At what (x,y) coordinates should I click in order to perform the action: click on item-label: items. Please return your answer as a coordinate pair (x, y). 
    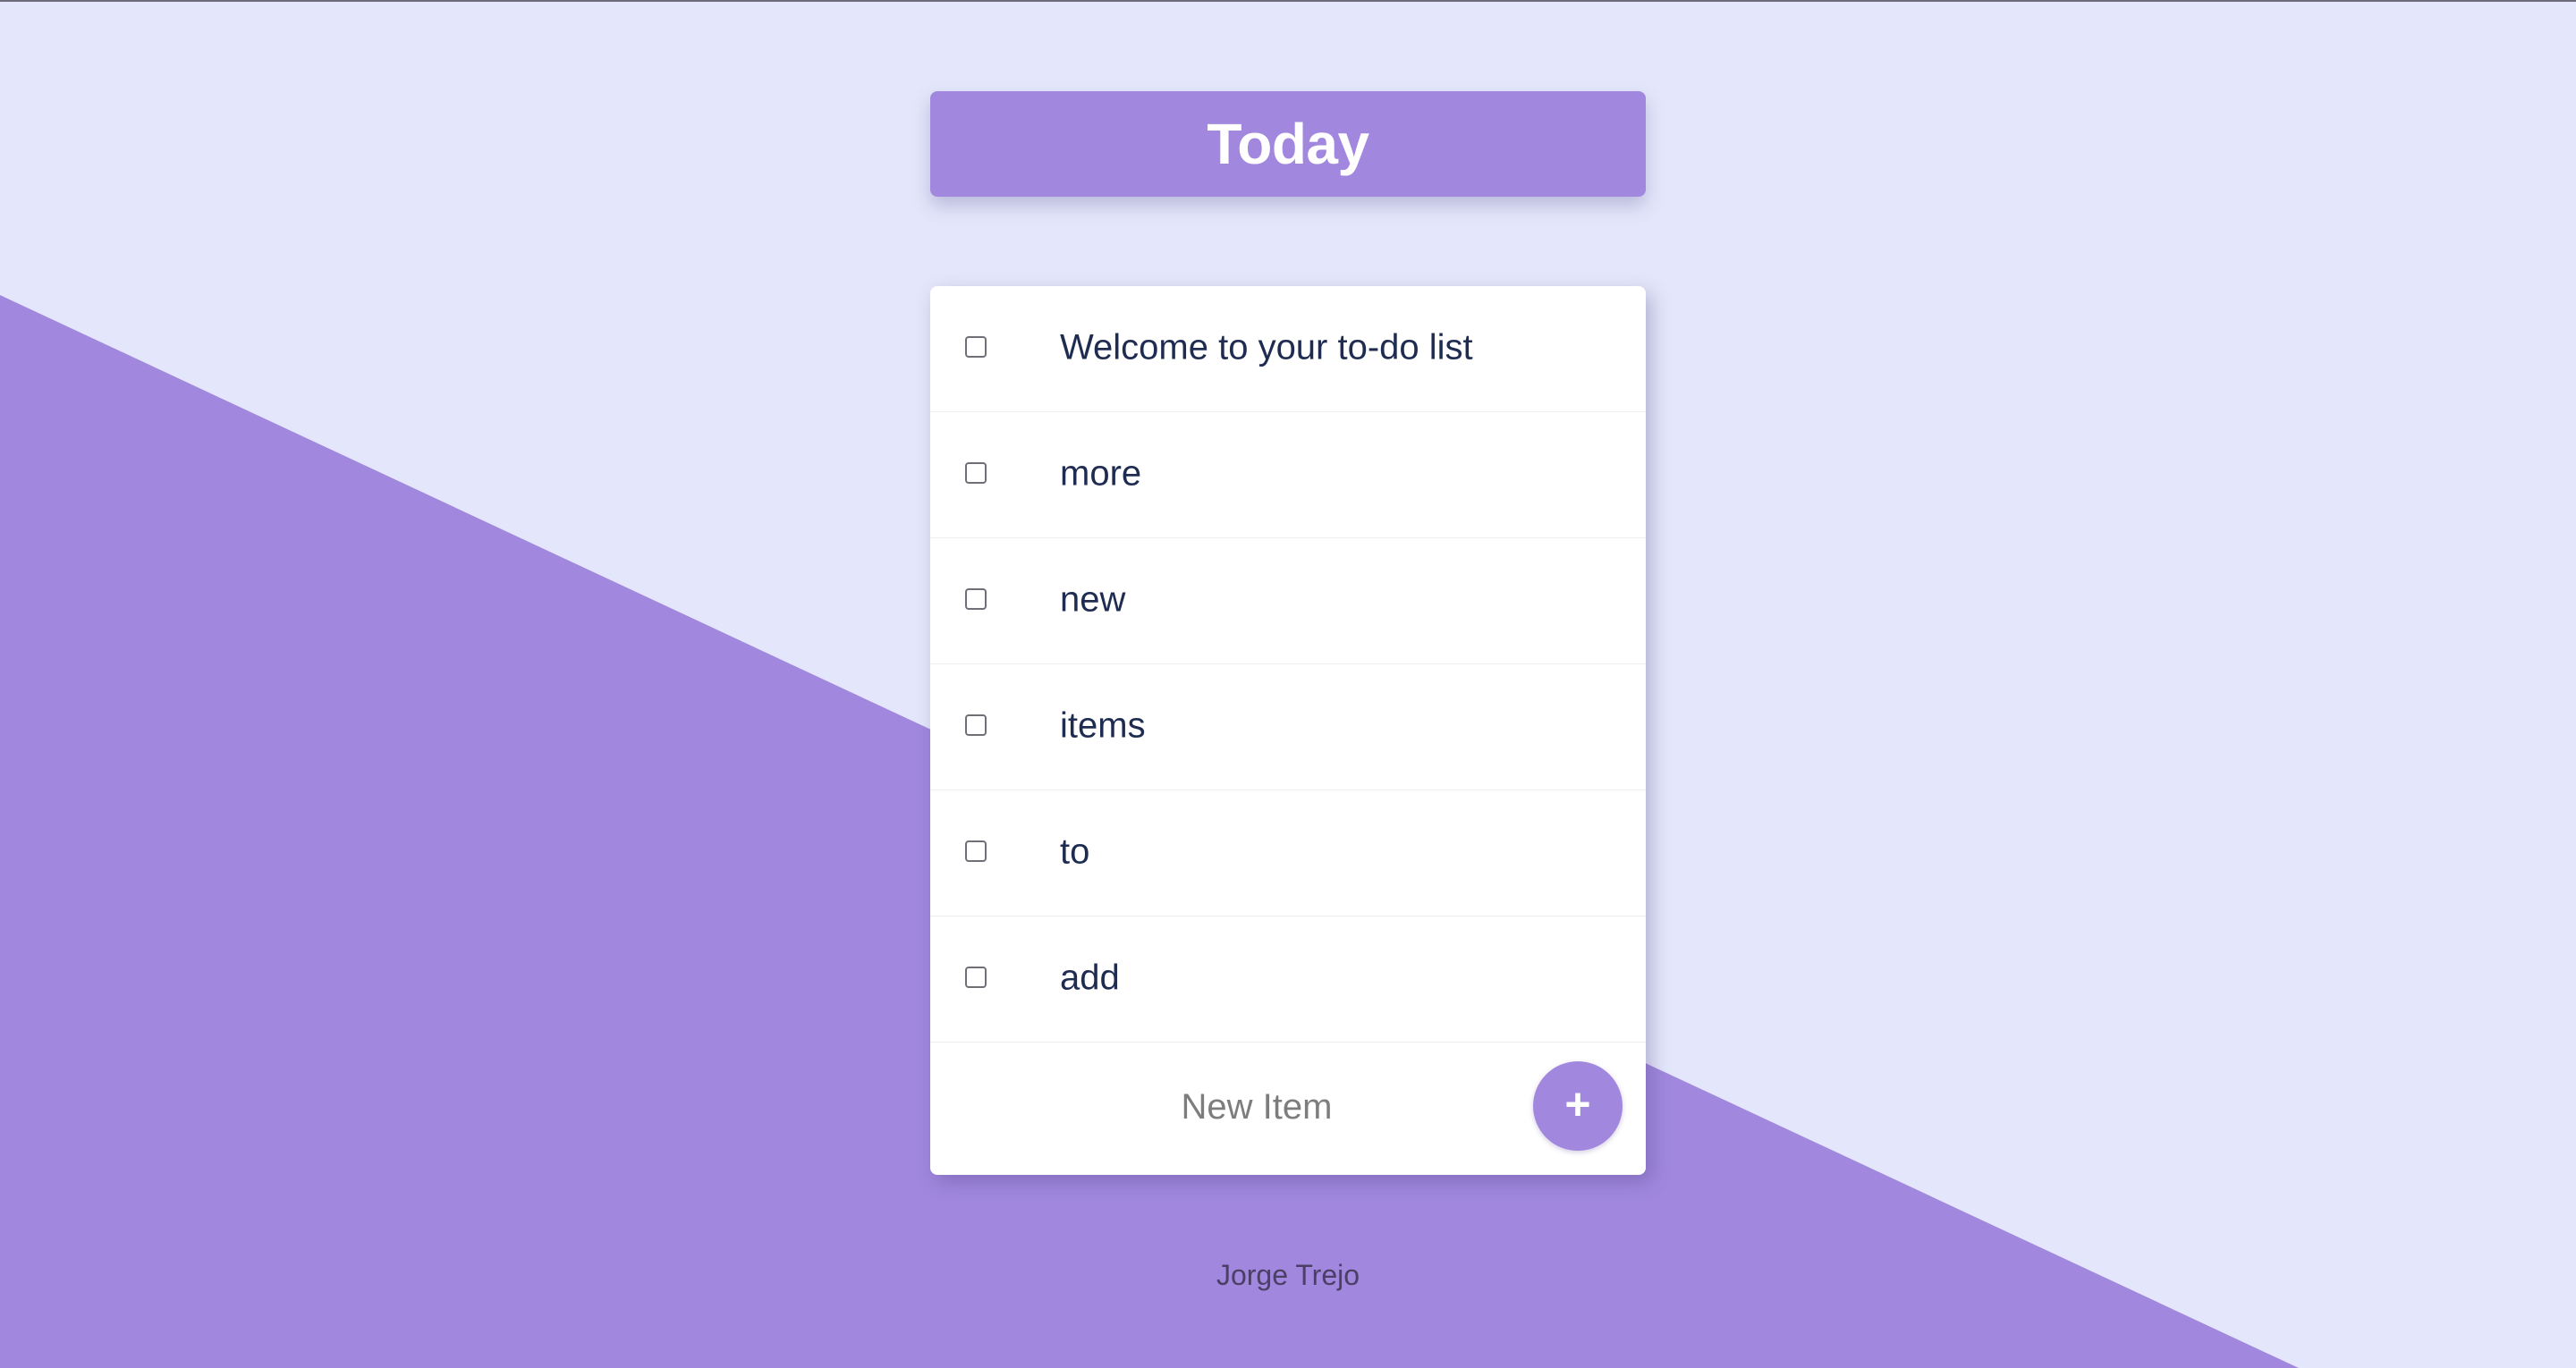
    Looking at the image, I should click on (1103, 725).